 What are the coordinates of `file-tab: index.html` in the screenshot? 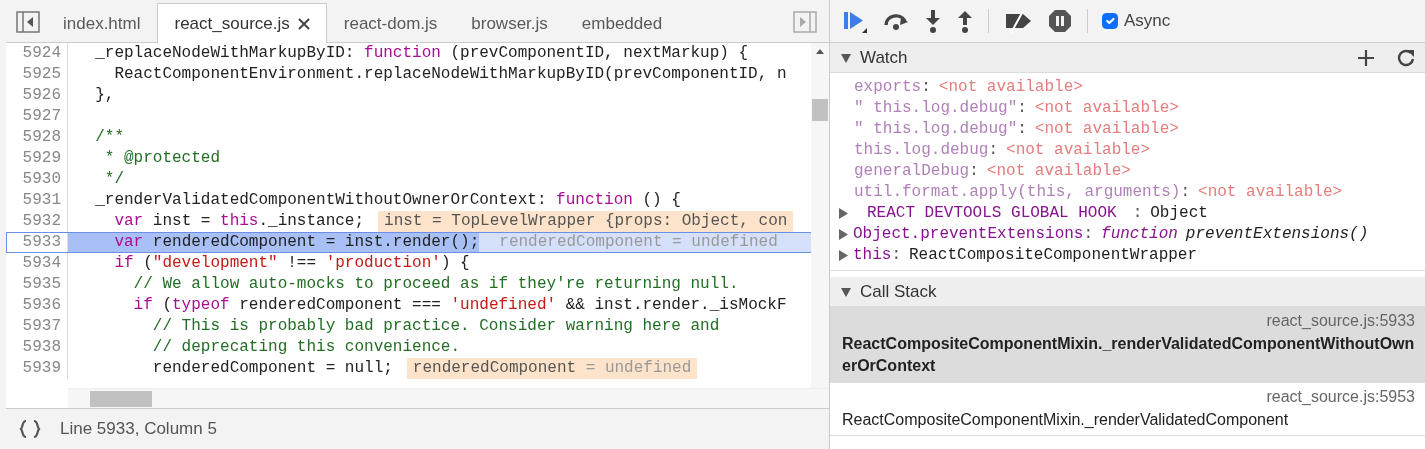 It's located at (102, 23).